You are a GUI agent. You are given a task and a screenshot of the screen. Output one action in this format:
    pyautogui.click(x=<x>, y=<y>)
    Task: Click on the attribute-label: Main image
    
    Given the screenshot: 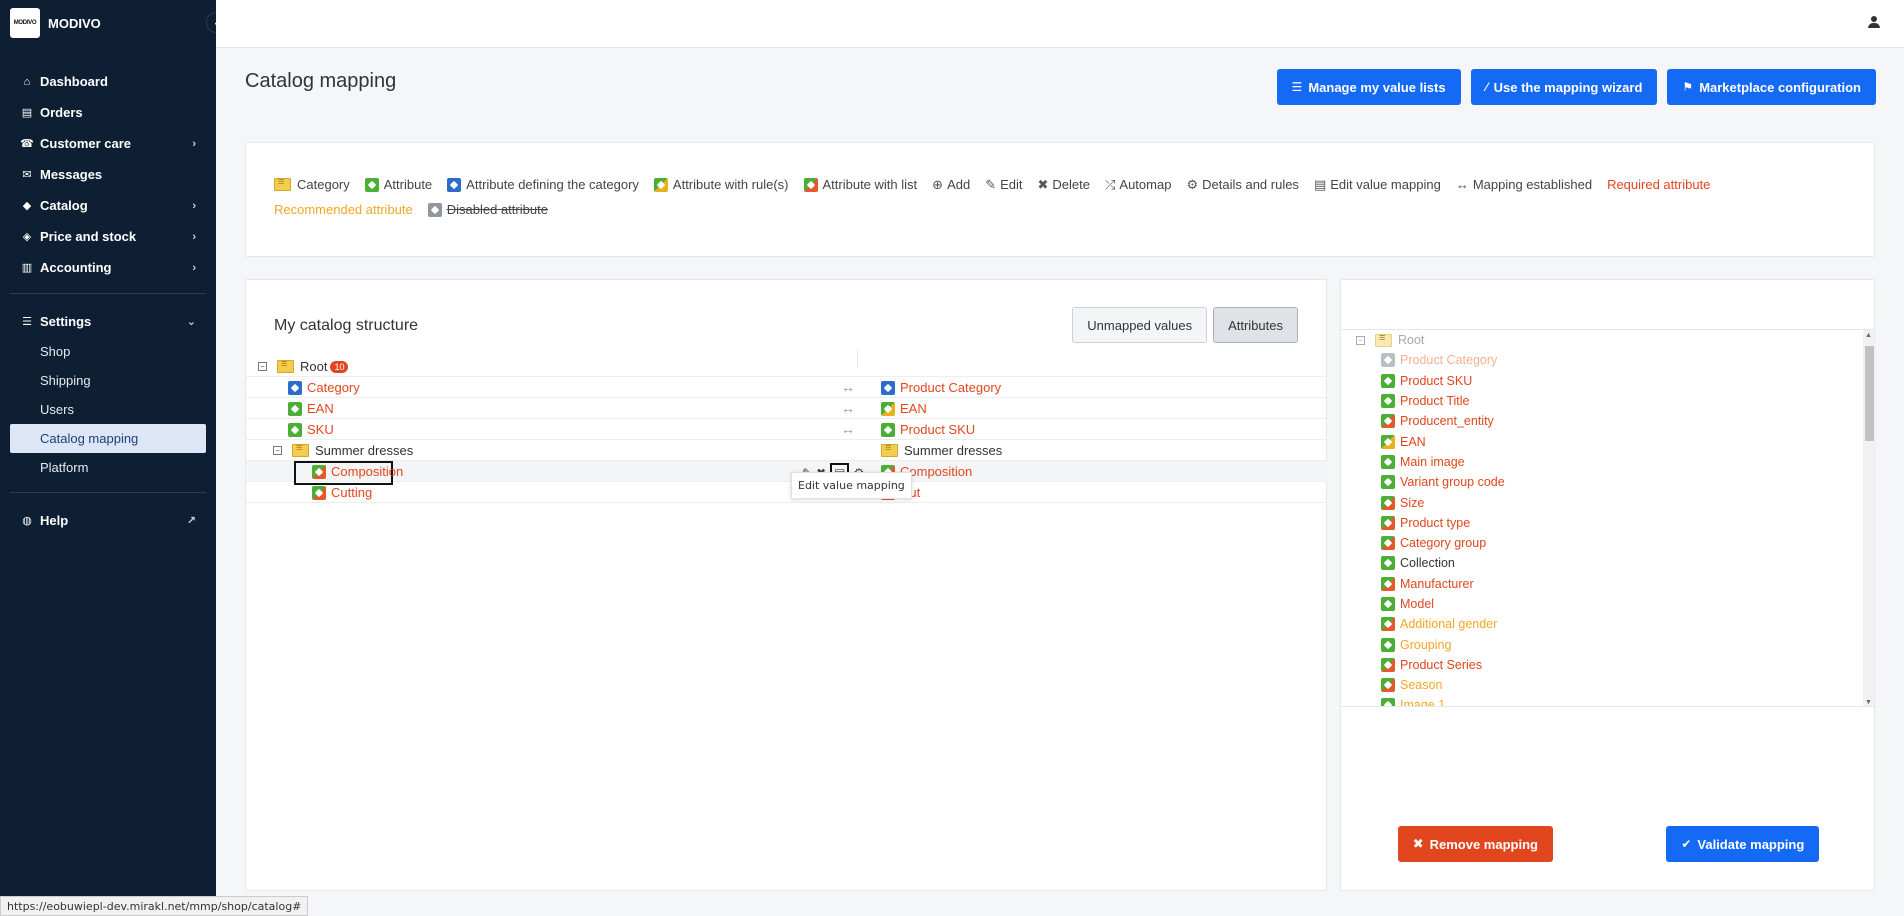 What is the action you would take?
    pyautogui.click(x=1432, y=461)
    